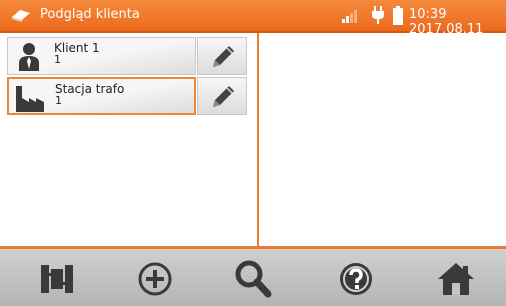  I want to click on power-plug-icon, so click(378, 17).